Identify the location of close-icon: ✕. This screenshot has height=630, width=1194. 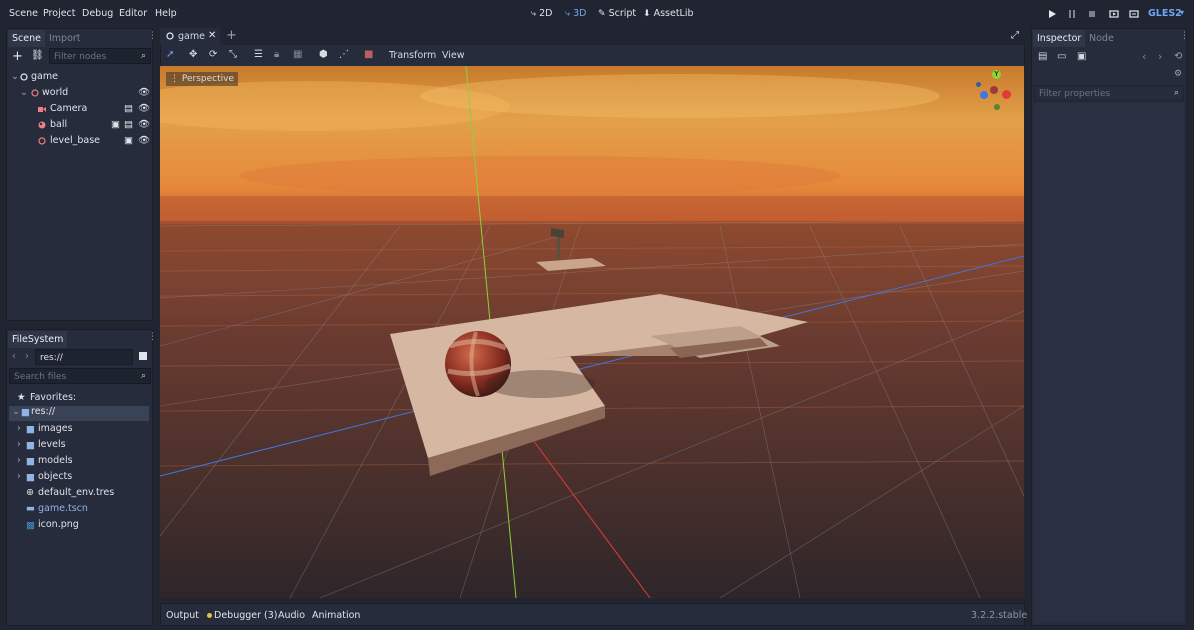
(212, 35).